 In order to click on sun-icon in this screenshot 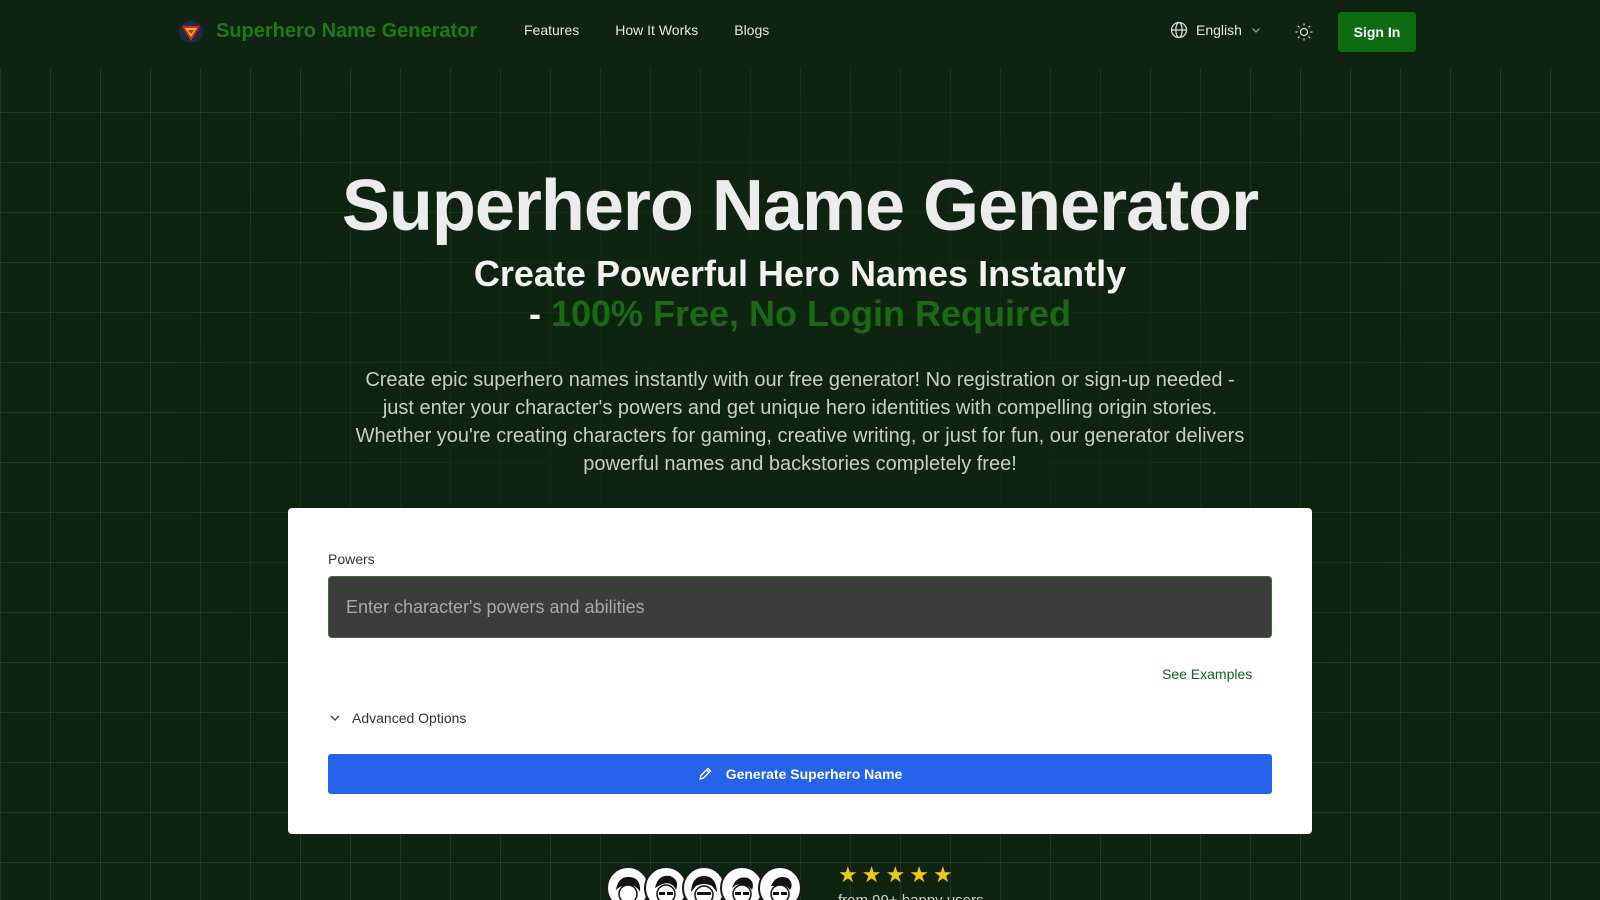, I will do `click(1304, 32)`.